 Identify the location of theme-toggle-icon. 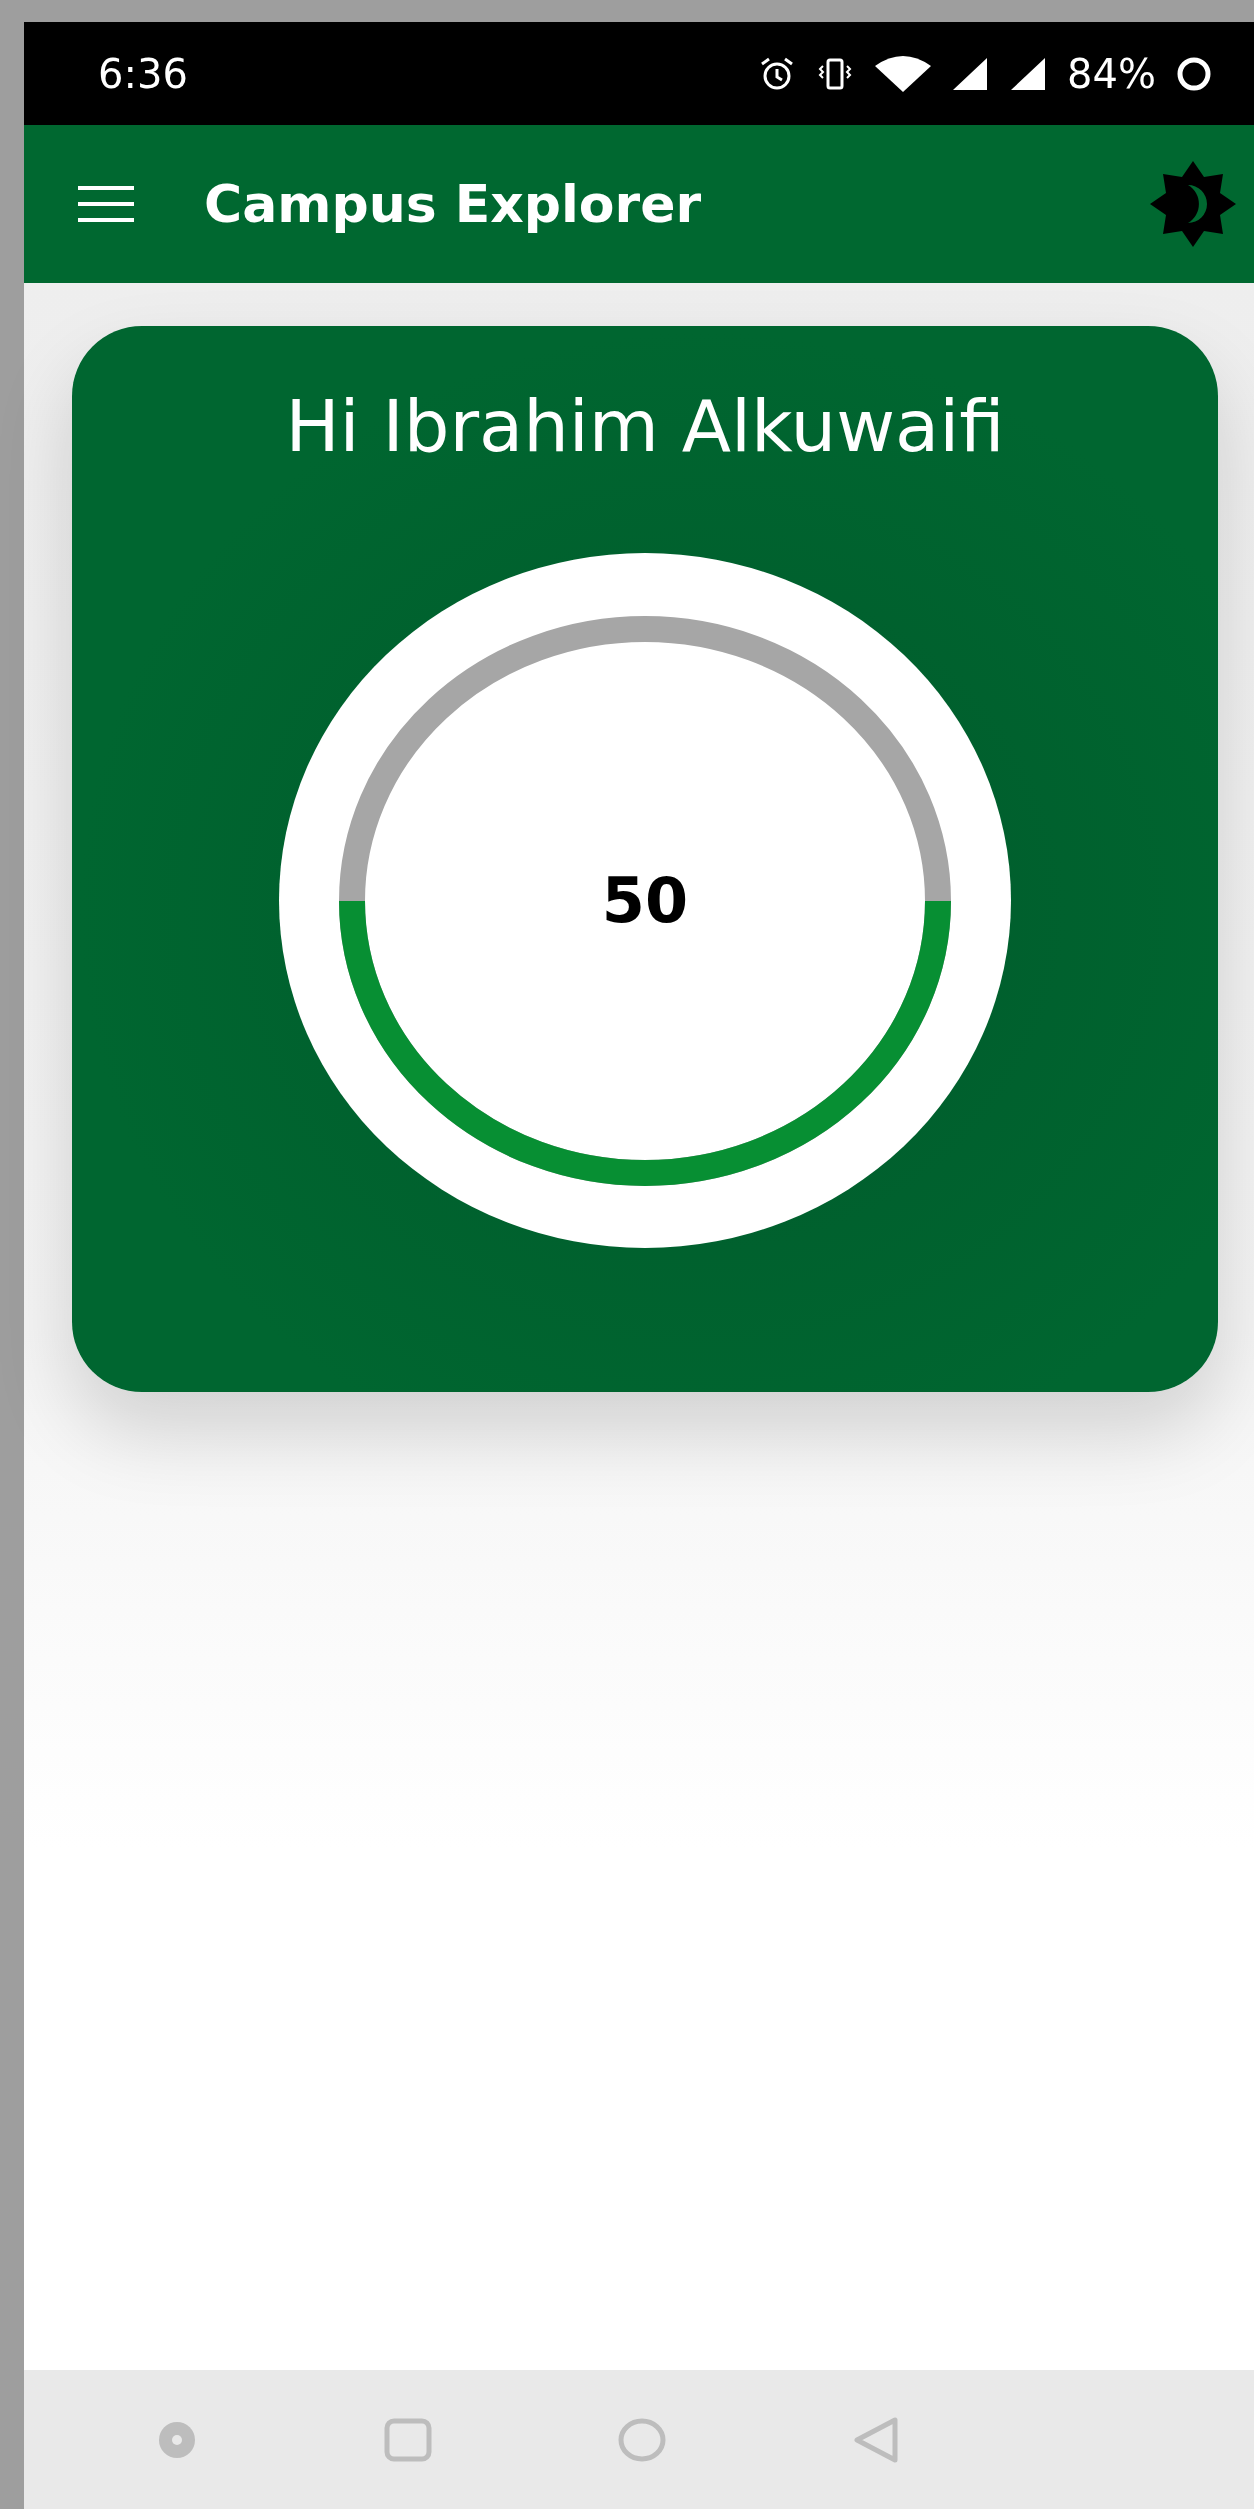
(1193, 204).